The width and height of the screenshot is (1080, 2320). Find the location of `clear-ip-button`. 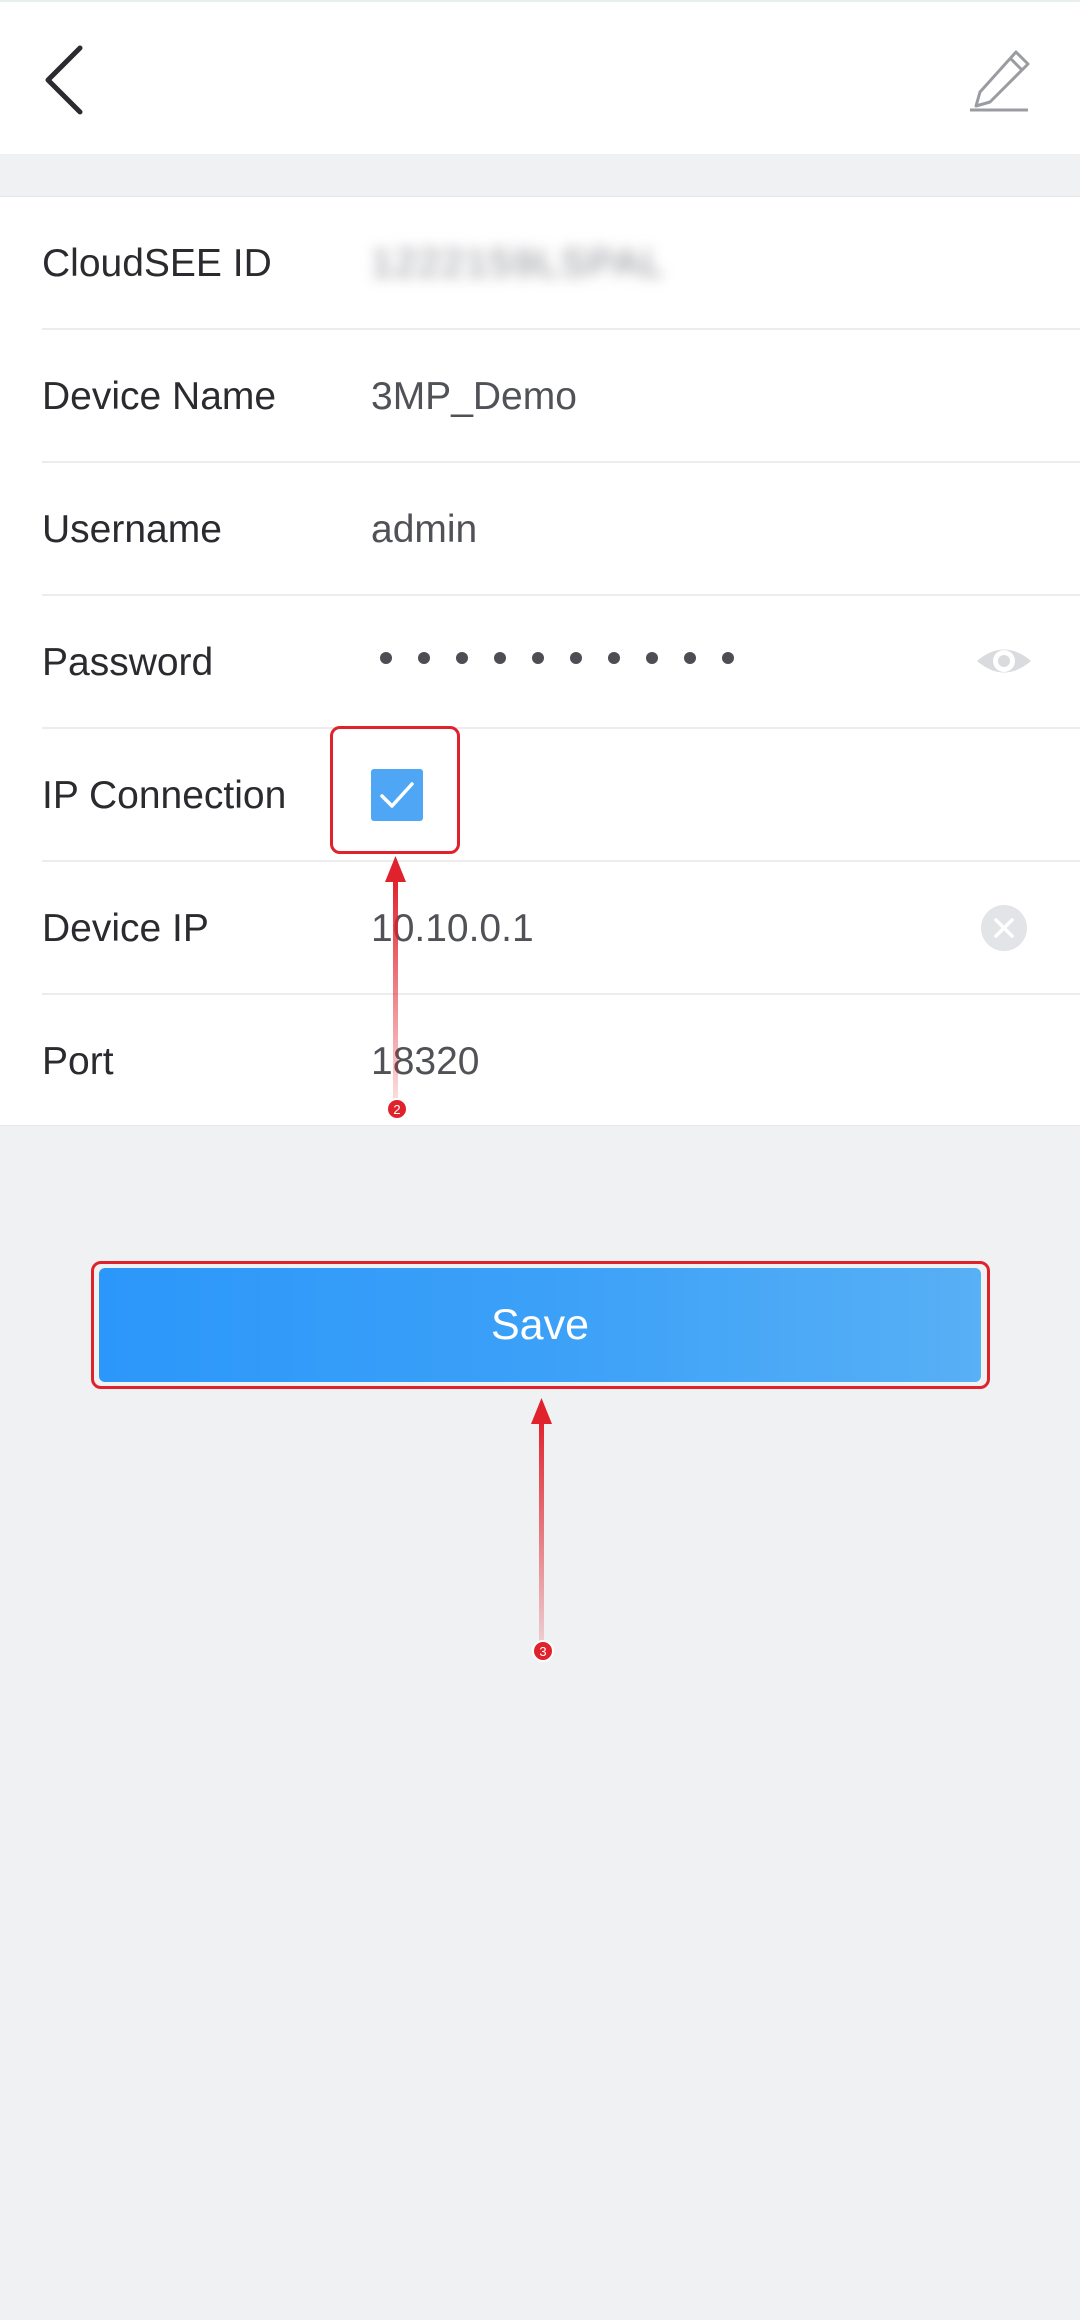

clear-ip-button is located at coordinates (1004, 928).